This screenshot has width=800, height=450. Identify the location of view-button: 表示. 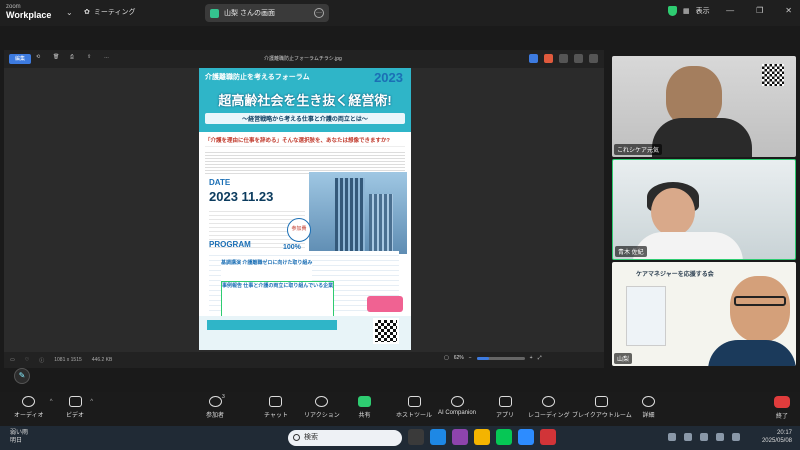
(703, 11).